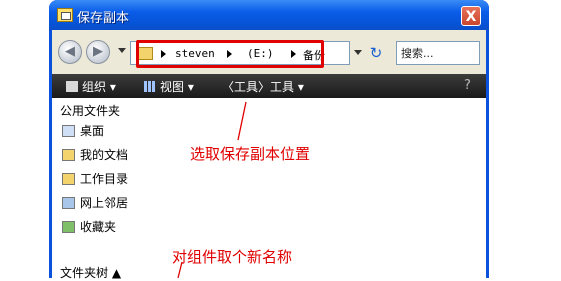 The image size is (561, 281). What do you see at coordinates (242, 121) in the screenshot?
I see `annotation-line-location` at bounding box center [242, 121].